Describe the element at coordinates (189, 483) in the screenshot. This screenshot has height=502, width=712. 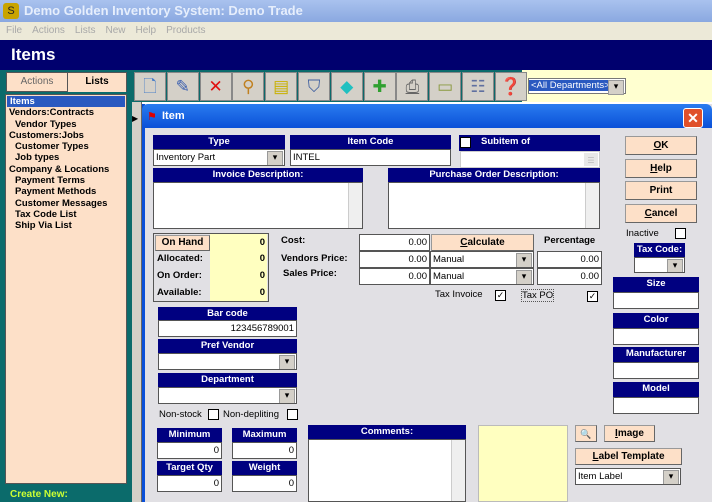
I see `target-qty-input: 0` at that location.